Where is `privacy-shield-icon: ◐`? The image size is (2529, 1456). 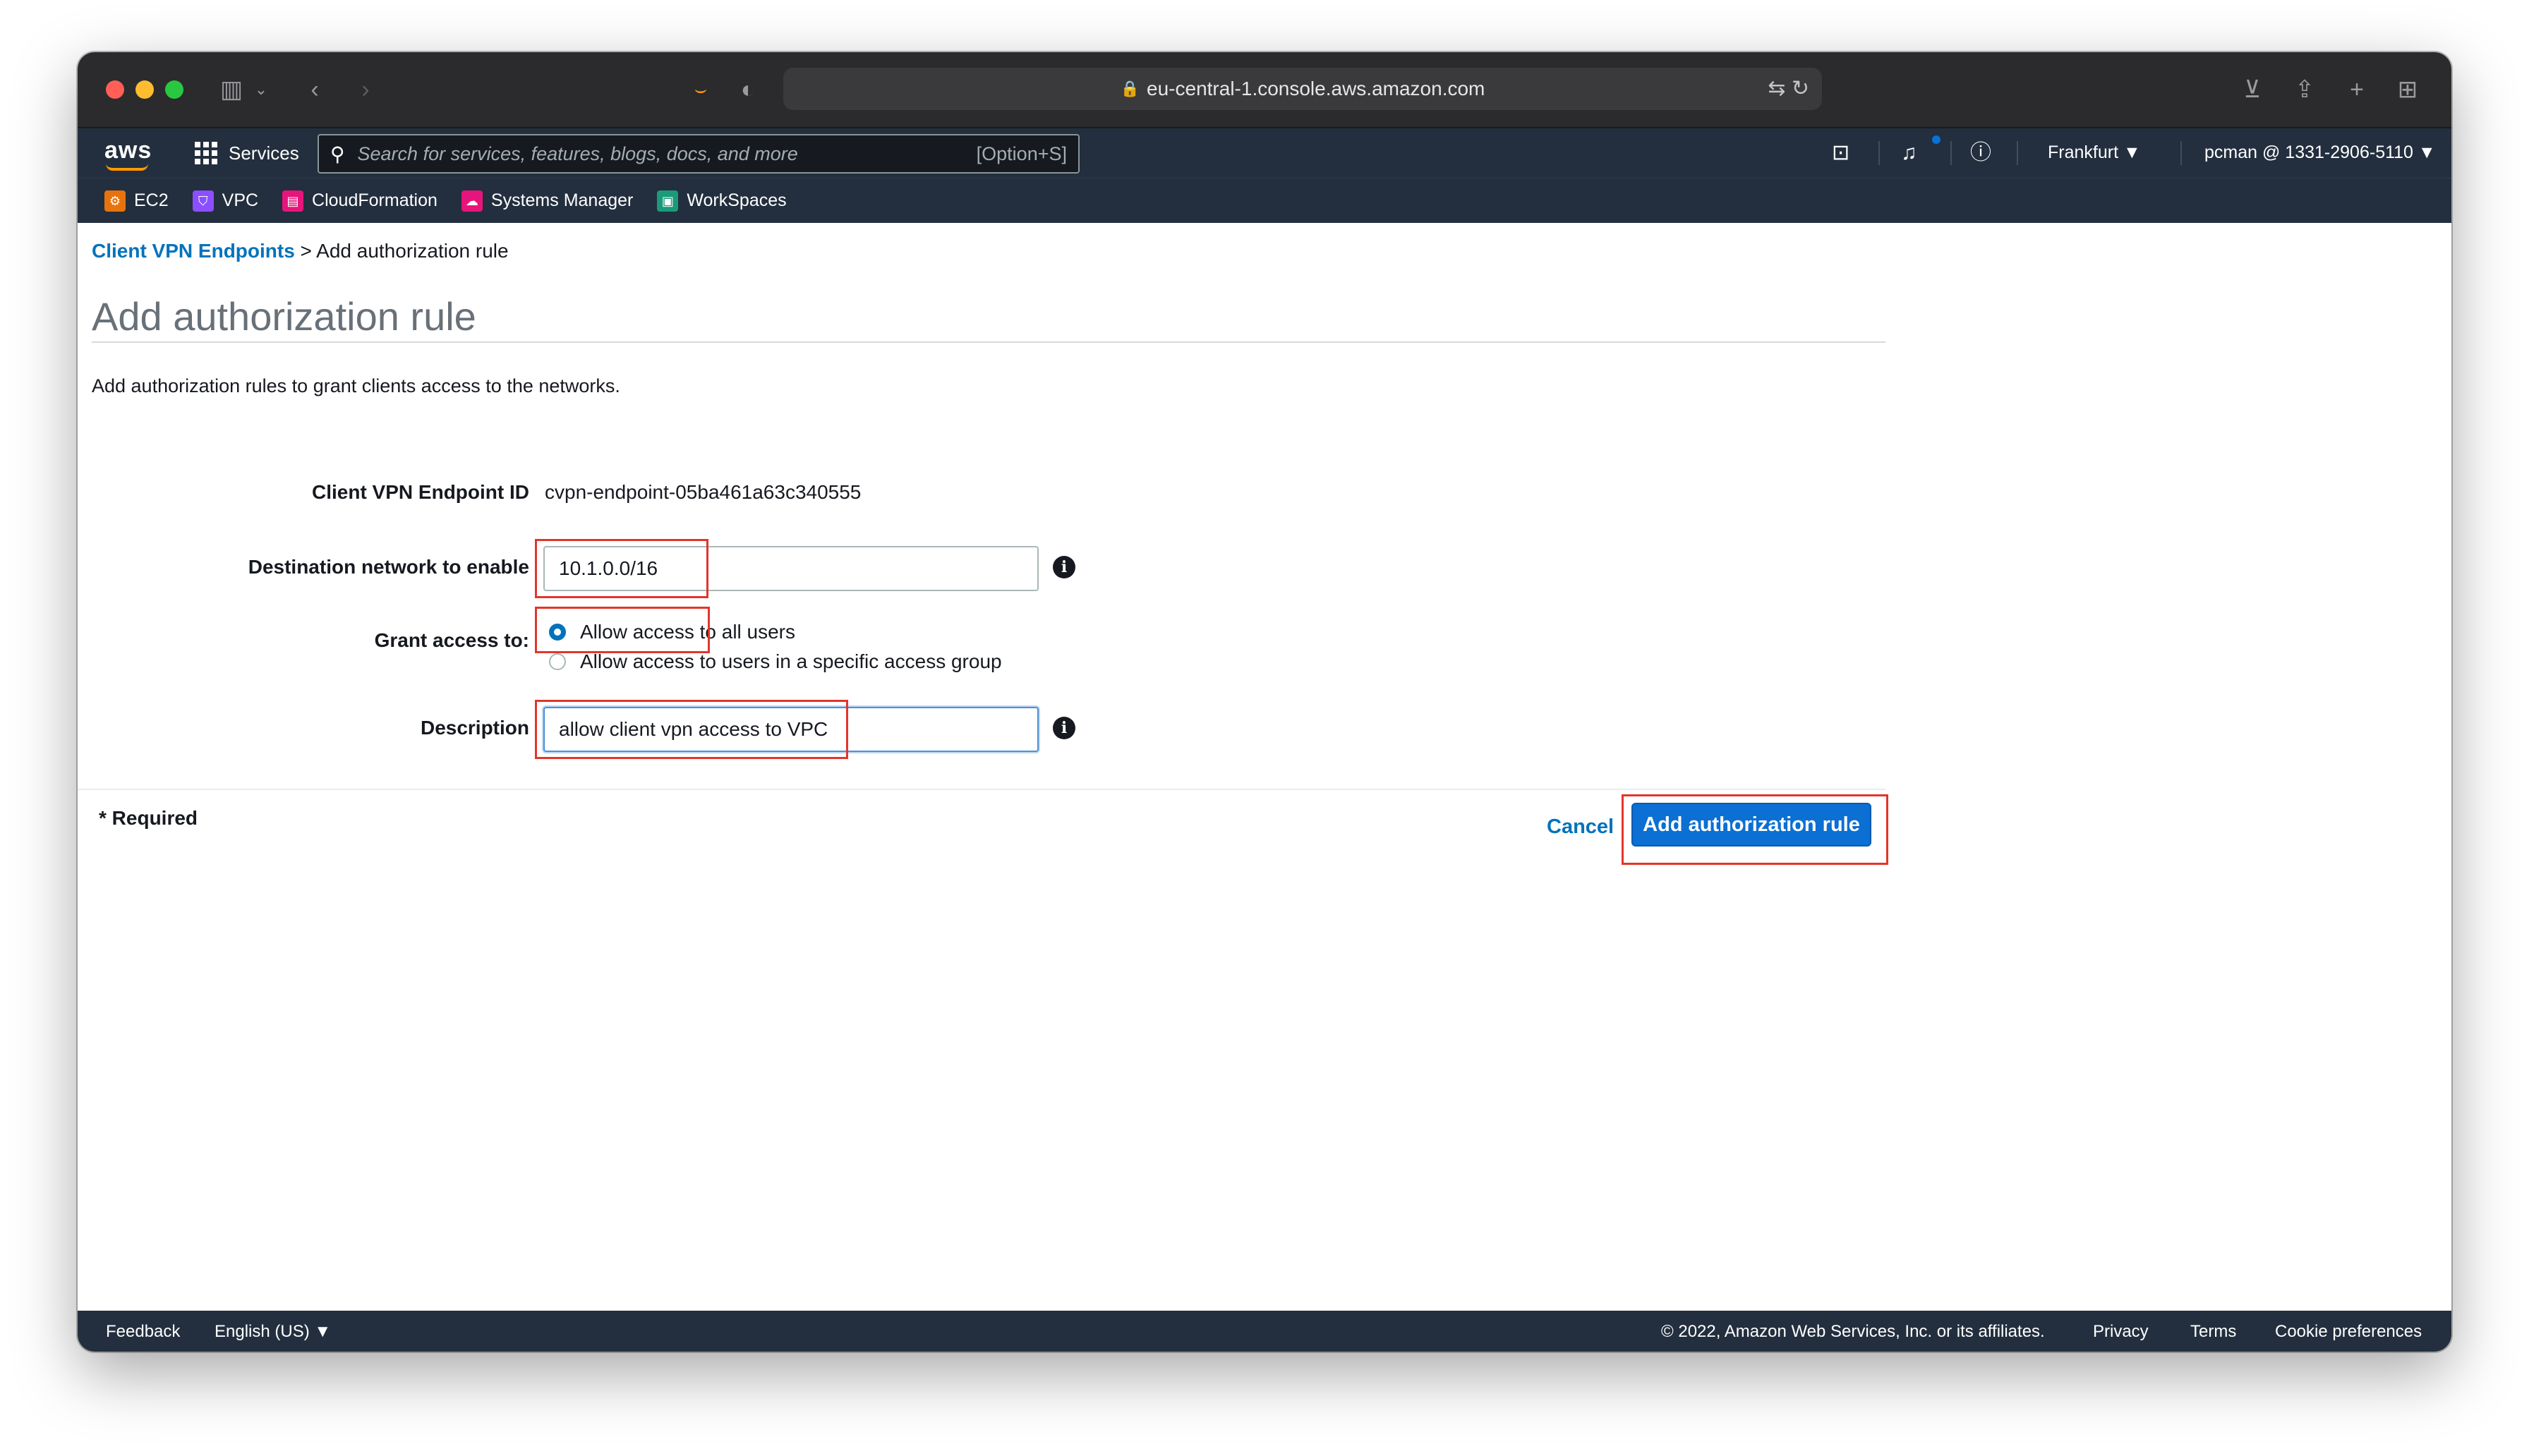 privacy-shield-icon: ◐ is located at coordinates (748, 90).